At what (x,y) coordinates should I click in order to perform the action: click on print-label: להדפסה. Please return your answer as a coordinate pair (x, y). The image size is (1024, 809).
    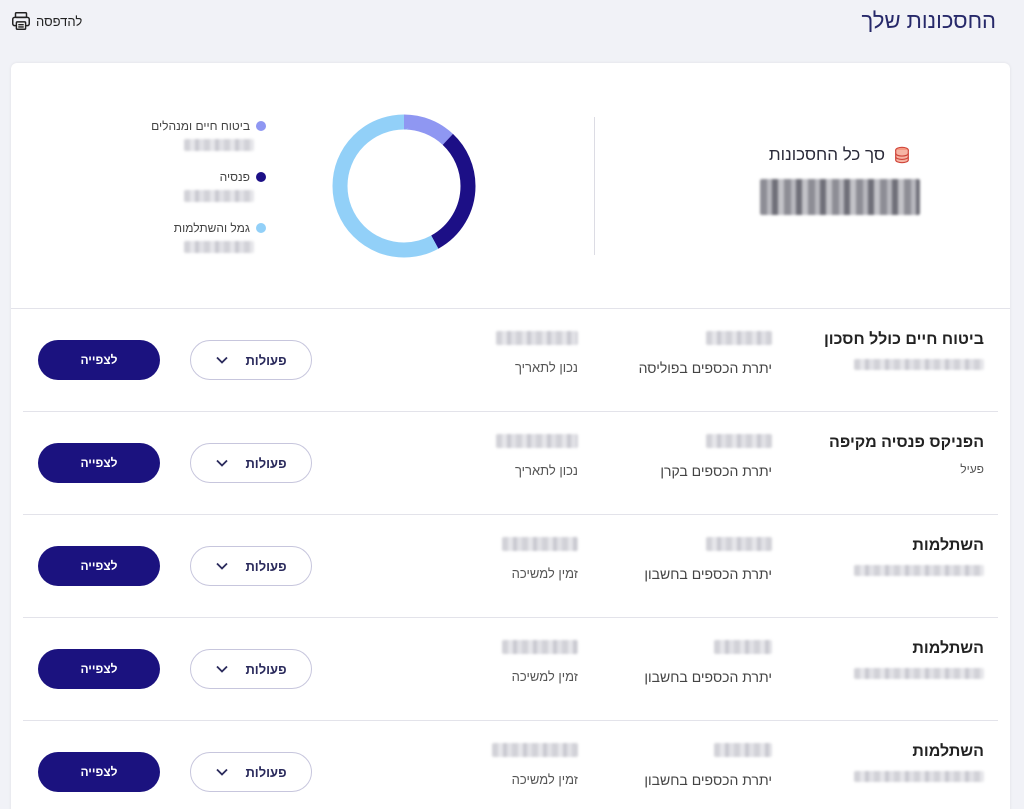
    Looking at the image, I should click on (59, 21).